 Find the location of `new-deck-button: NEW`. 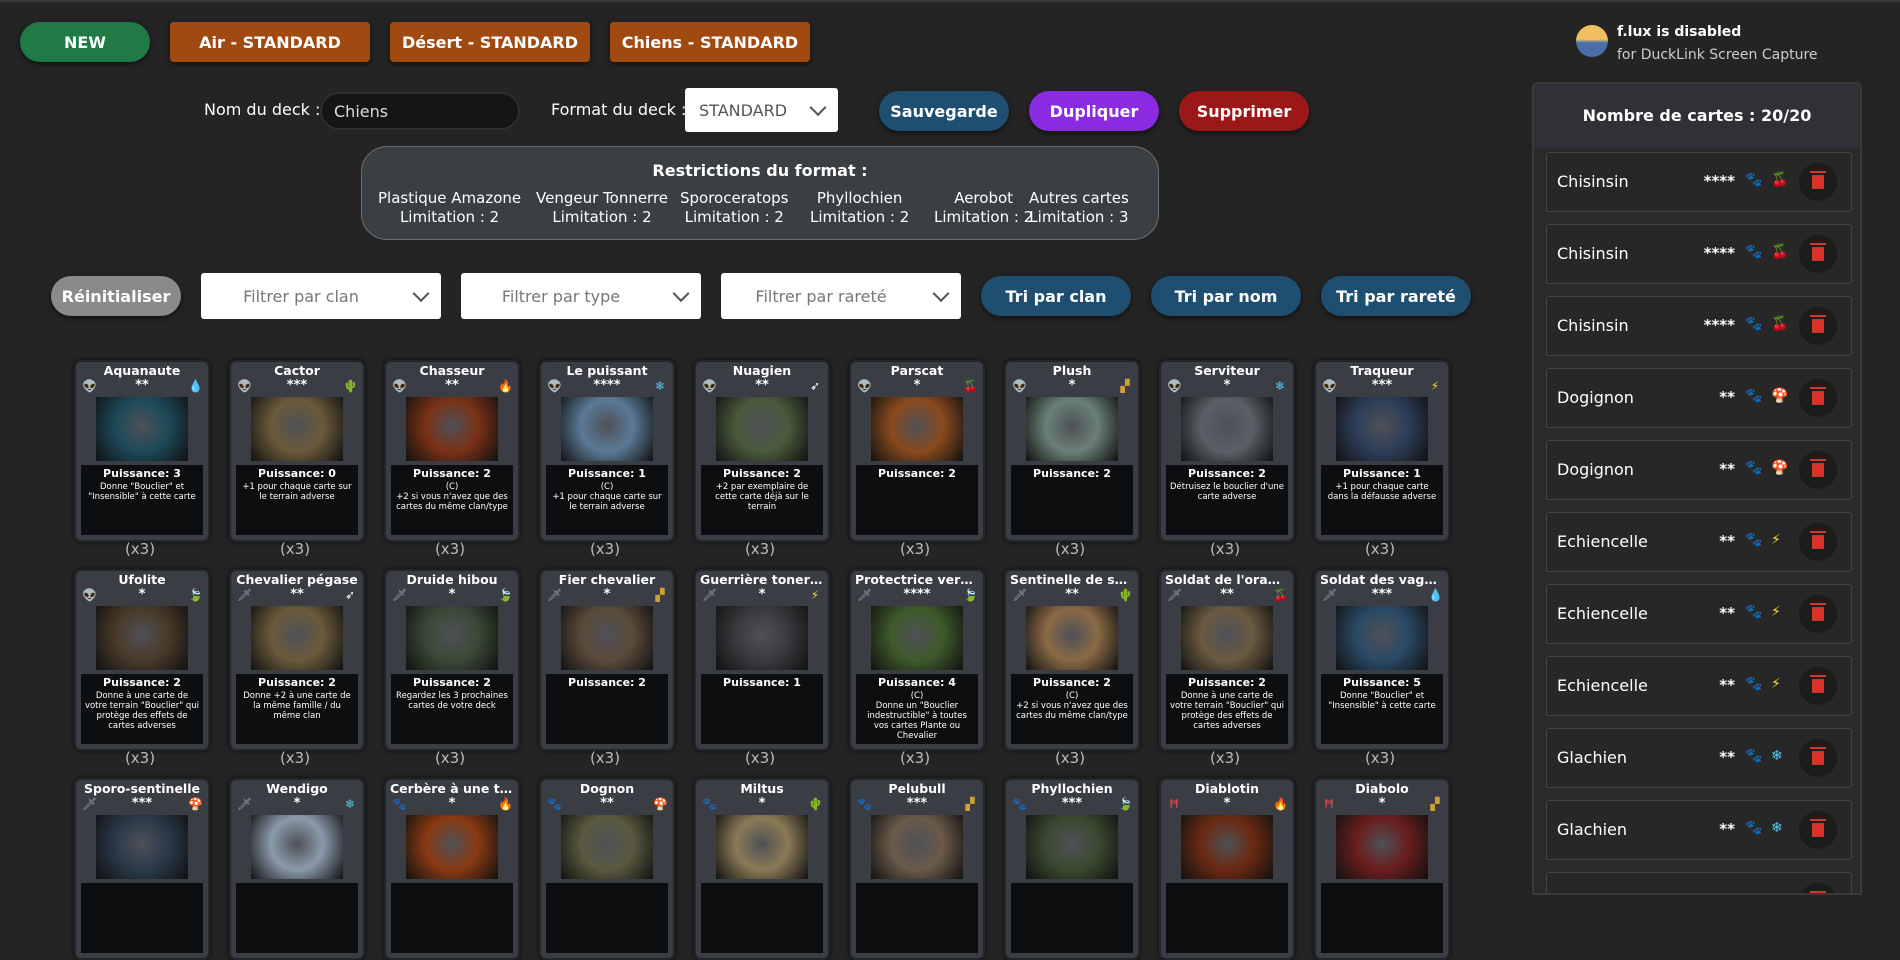

new-deck-button: NEW is located at coordinates (85, 42).